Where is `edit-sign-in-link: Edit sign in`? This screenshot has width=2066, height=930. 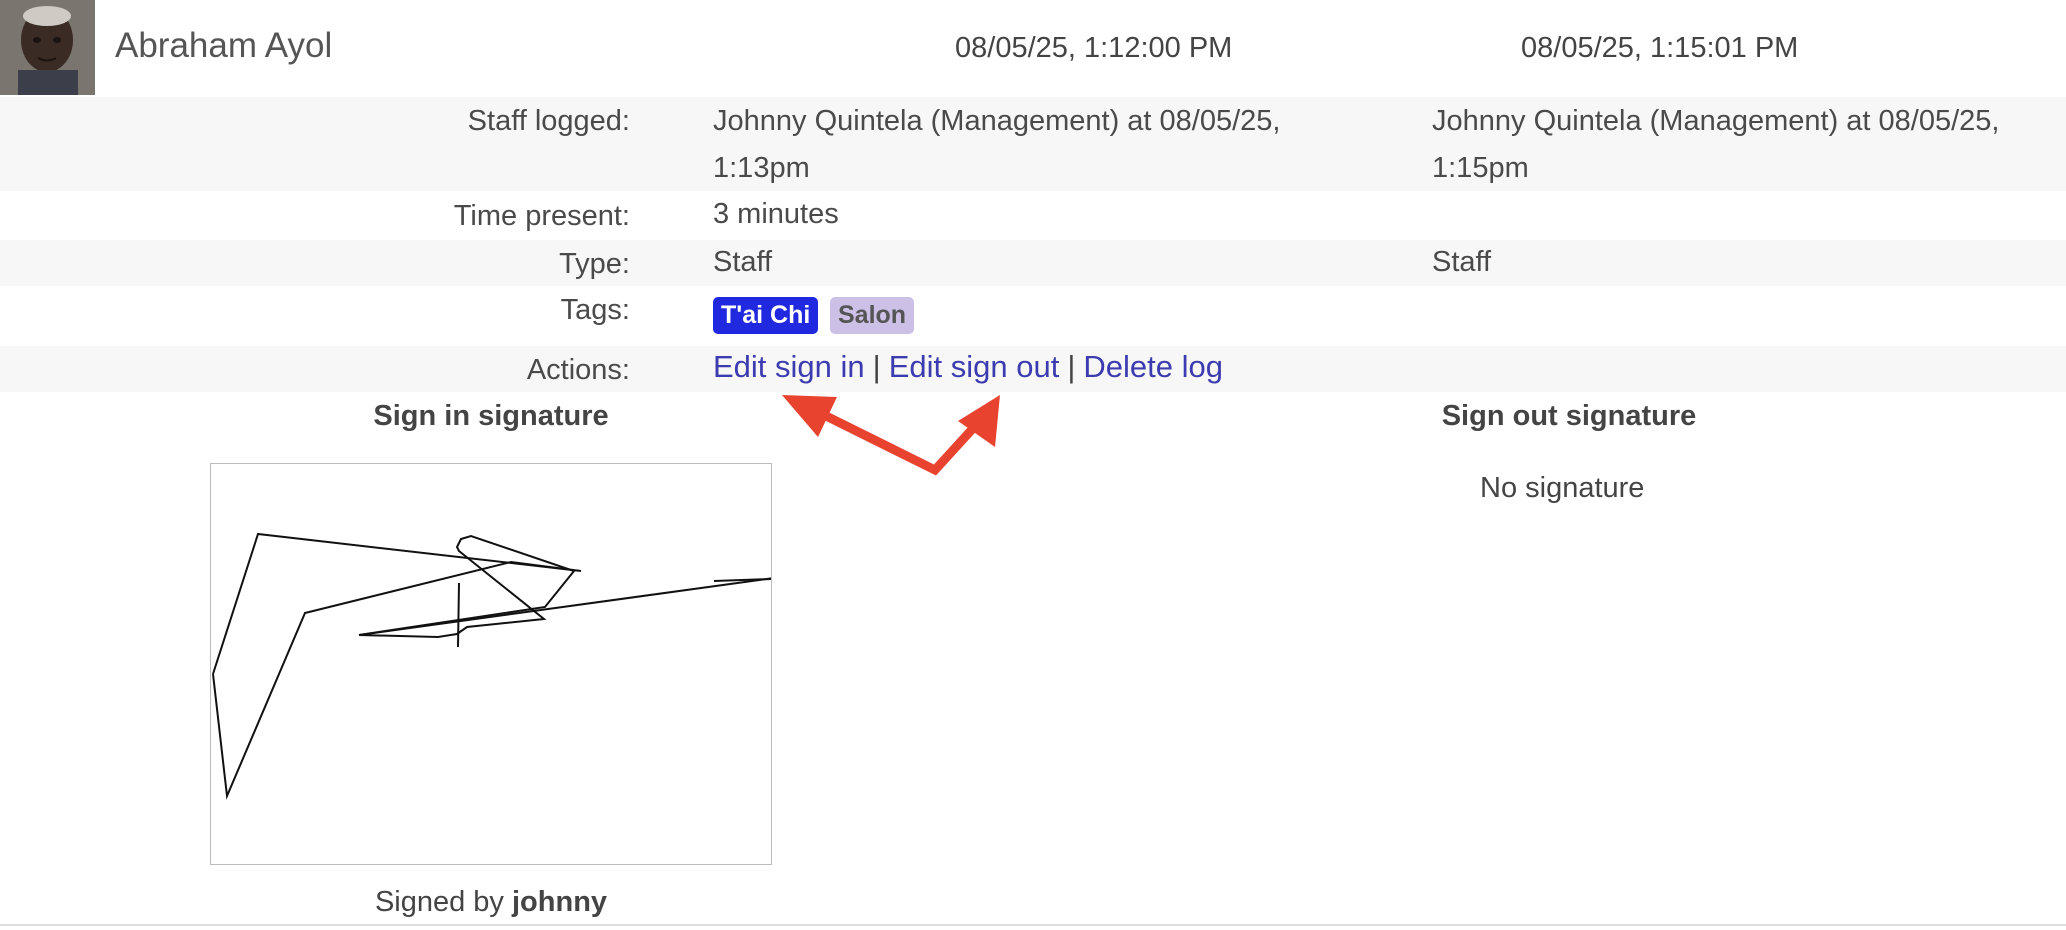 edit-sign-in-link: Edit sign in is located at coordinates (789, 366).